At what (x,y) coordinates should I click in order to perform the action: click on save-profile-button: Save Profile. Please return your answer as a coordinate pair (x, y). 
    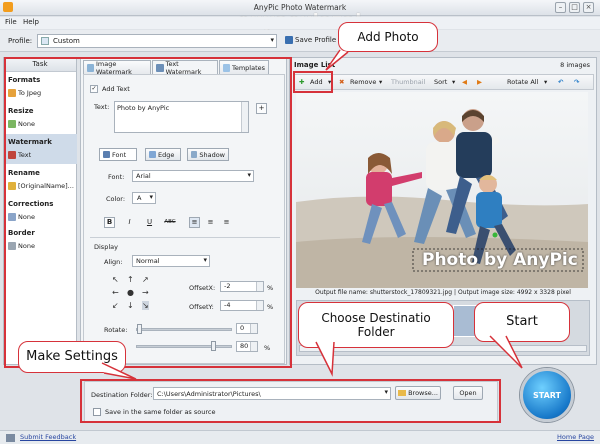
    Looking at the image, I should click on (310, 40).